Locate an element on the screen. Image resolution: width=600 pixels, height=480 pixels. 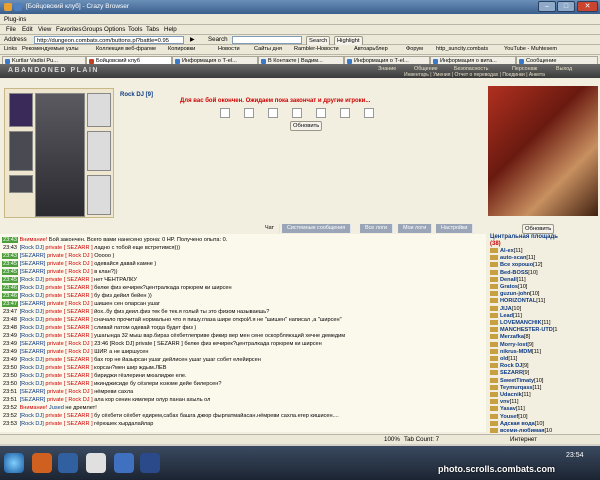
firefox-icon is located at coordinates (42, 463).